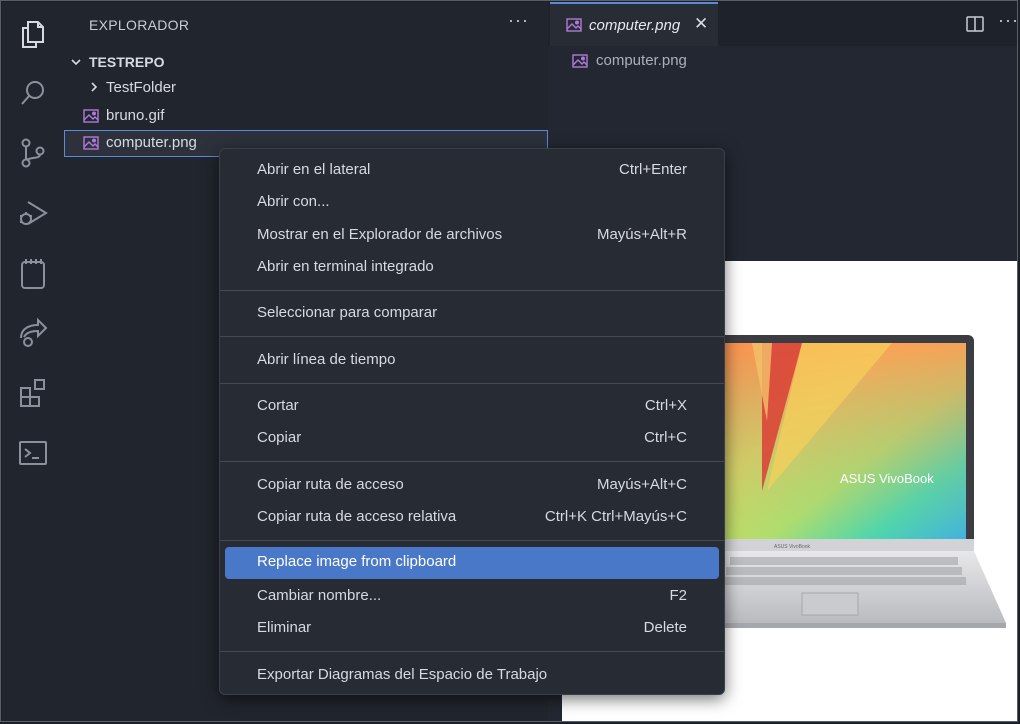  I want to click on chevron-right-icon, so click(94, 87).